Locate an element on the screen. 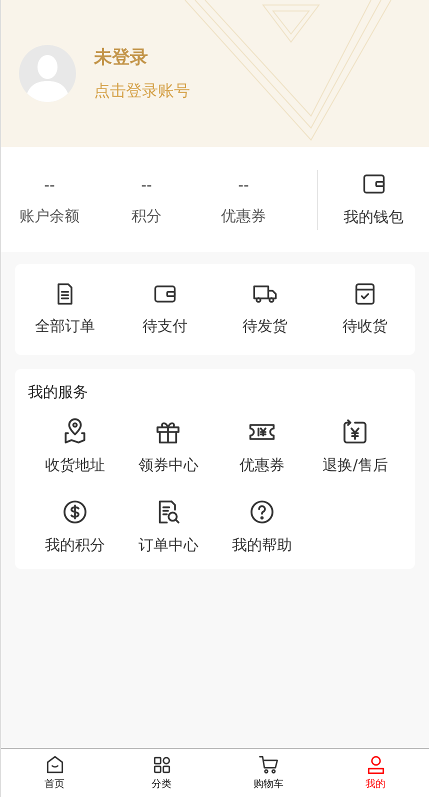  cart-icon is located at coordinates (269, 765).